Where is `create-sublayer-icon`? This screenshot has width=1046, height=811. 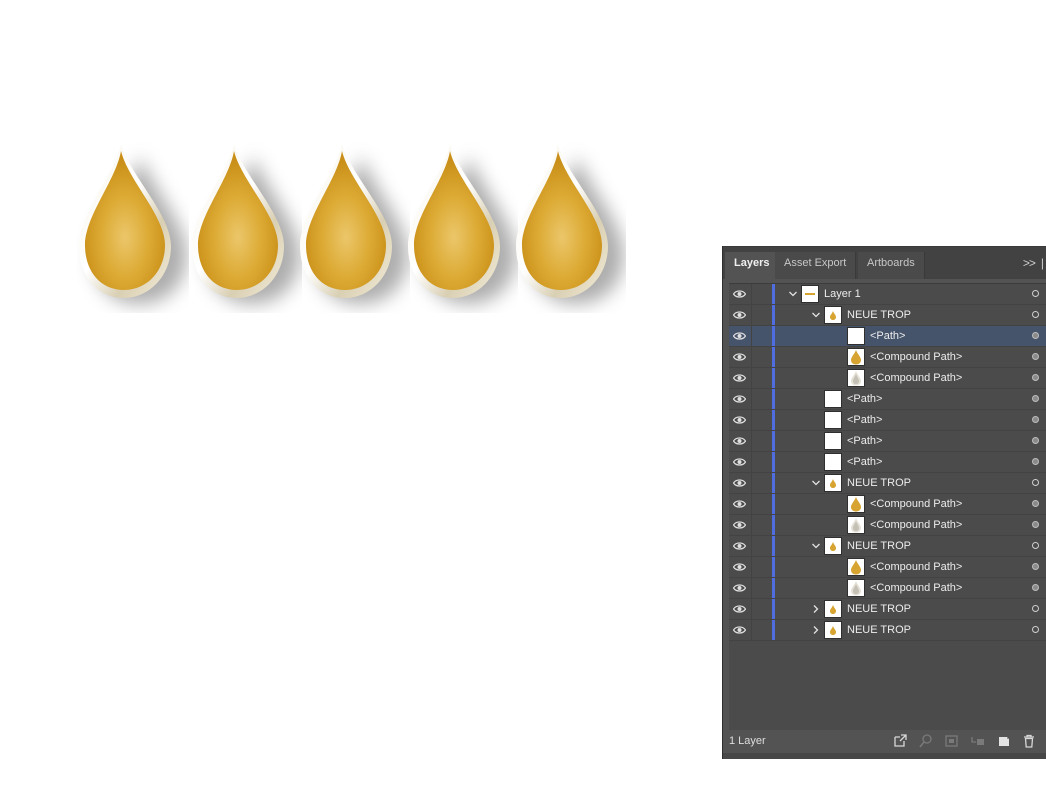 create-sublayer-icon is located at coordinates (978, 741).